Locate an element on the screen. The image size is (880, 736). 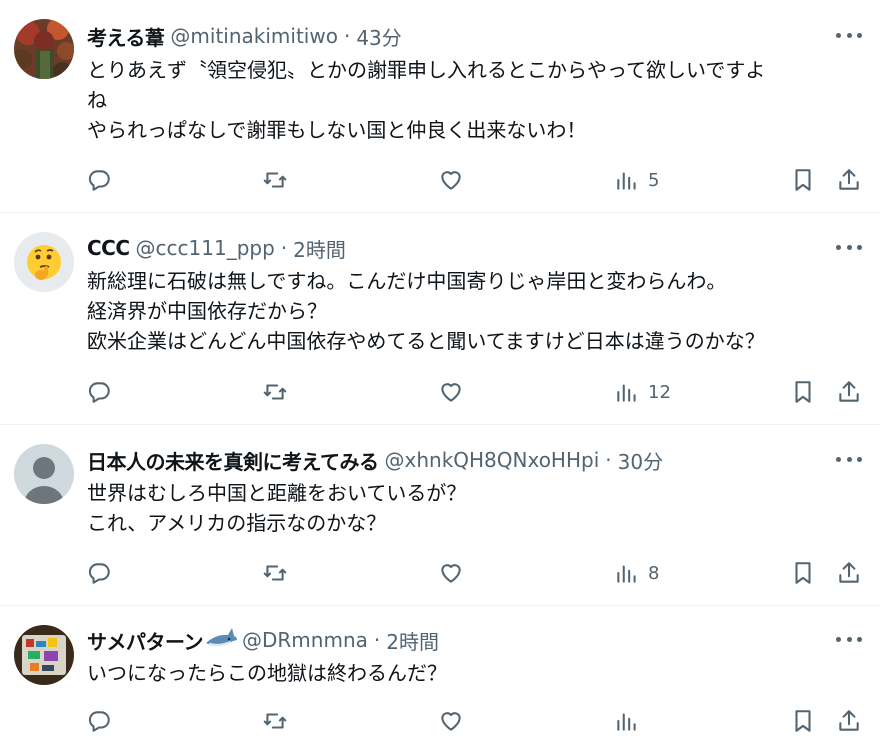
tweet-line: 経済界が中国依存だから？ is located at coordinates (207, 311).